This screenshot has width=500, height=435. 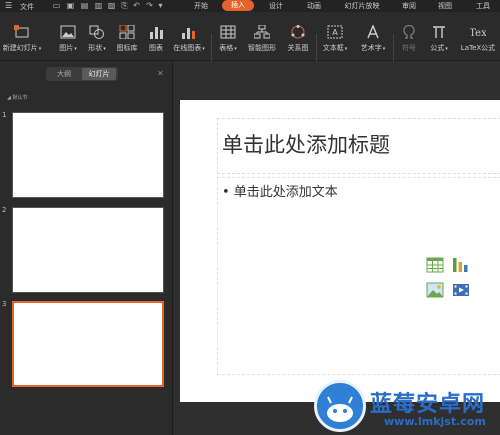 What do you see at coordinates (439, 42) in the screenshot?
I see `formula-button: 公式▾` at bounding box center [439, 42].